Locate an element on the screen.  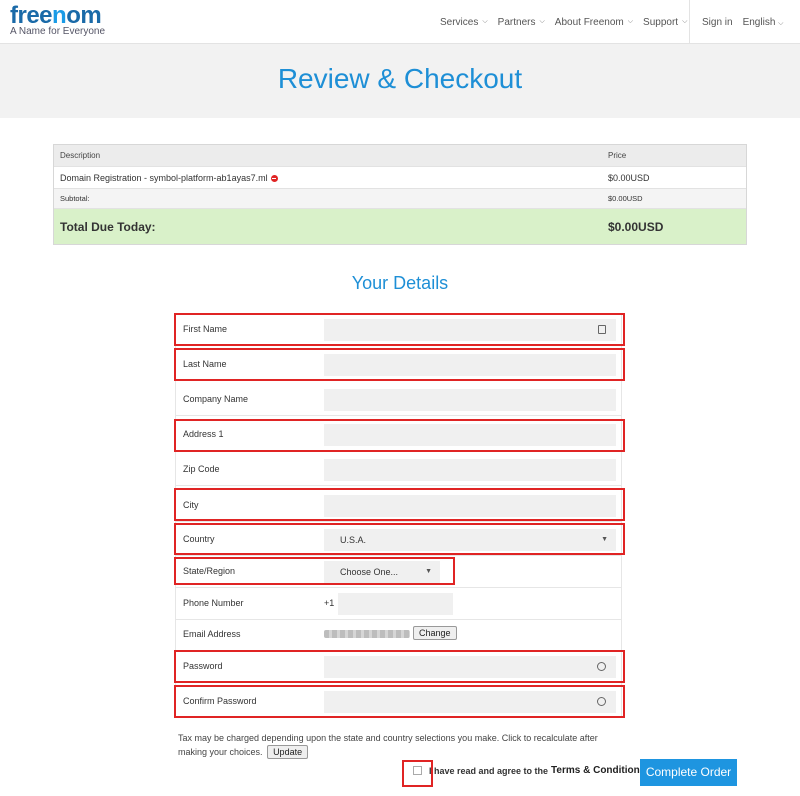
total-row: Total Due Today: $0.00USD is located at coordinates (400, 226).